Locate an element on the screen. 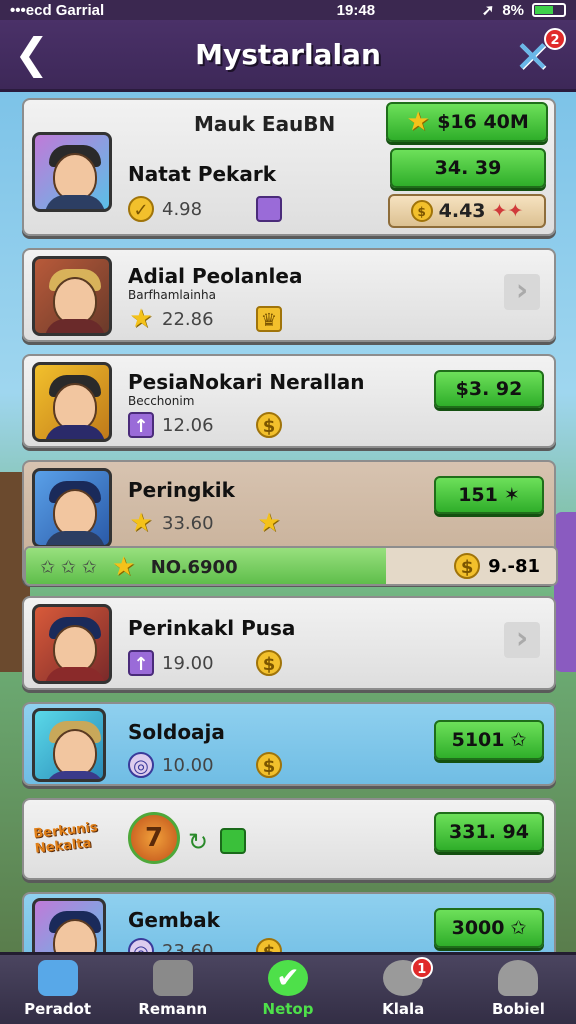 The height and width of the screenshot is (1024, 576). bottom-nav: Peradot Remann ✔ Netop 1 Klala Bobiel is located at coordinates (288, 988).